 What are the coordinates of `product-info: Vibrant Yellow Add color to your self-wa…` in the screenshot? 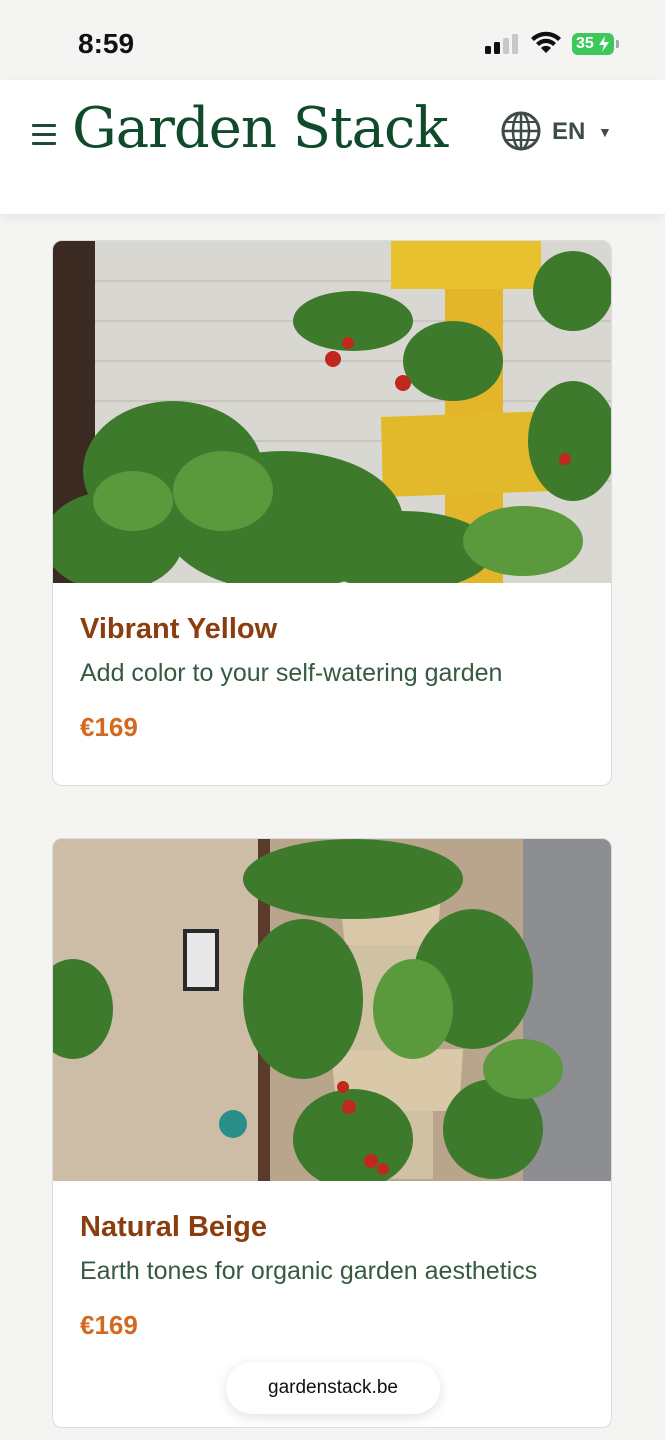 It's located at (332, 678).